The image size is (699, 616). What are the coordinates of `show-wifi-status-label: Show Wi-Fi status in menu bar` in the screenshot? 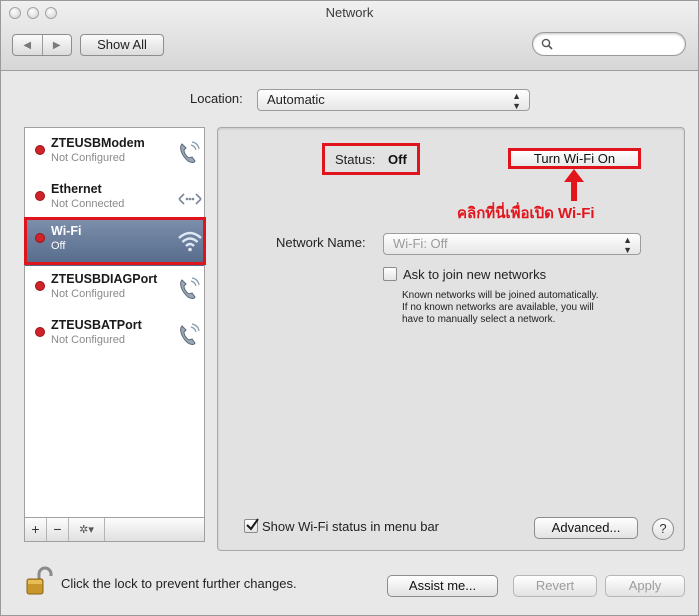 It's located at (351, 526).